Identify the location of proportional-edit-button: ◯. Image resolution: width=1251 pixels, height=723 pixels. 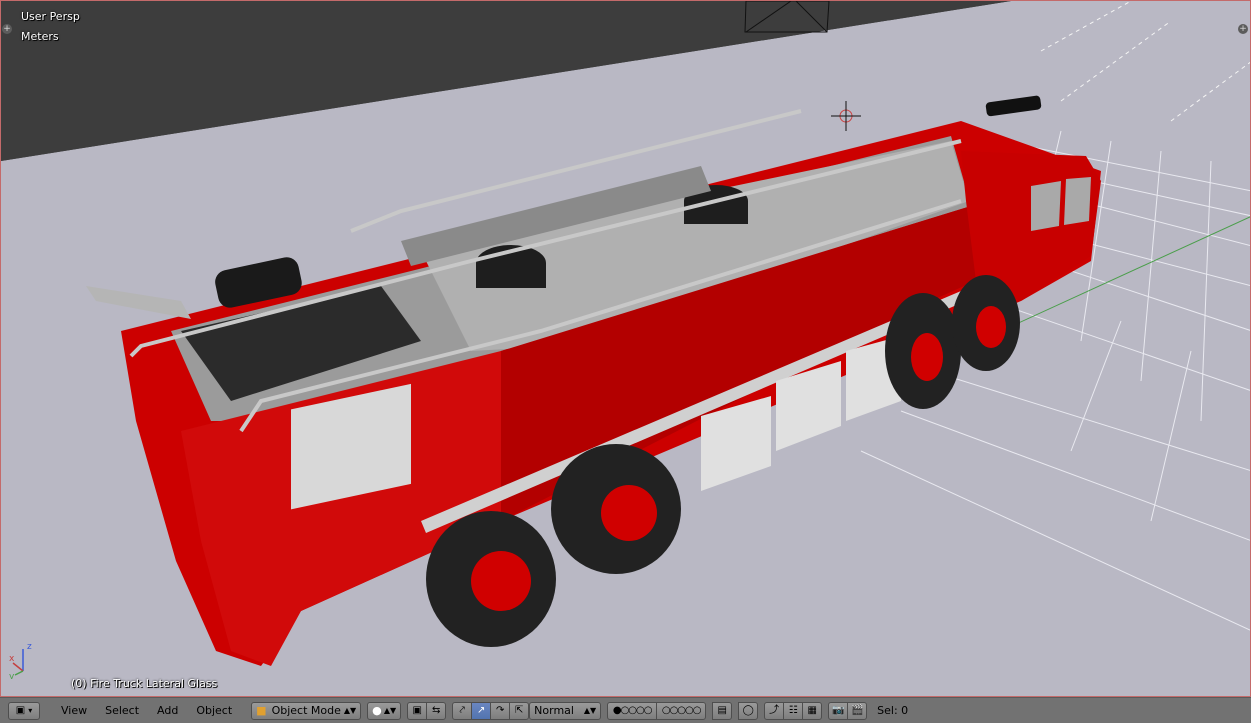
(748, 710).